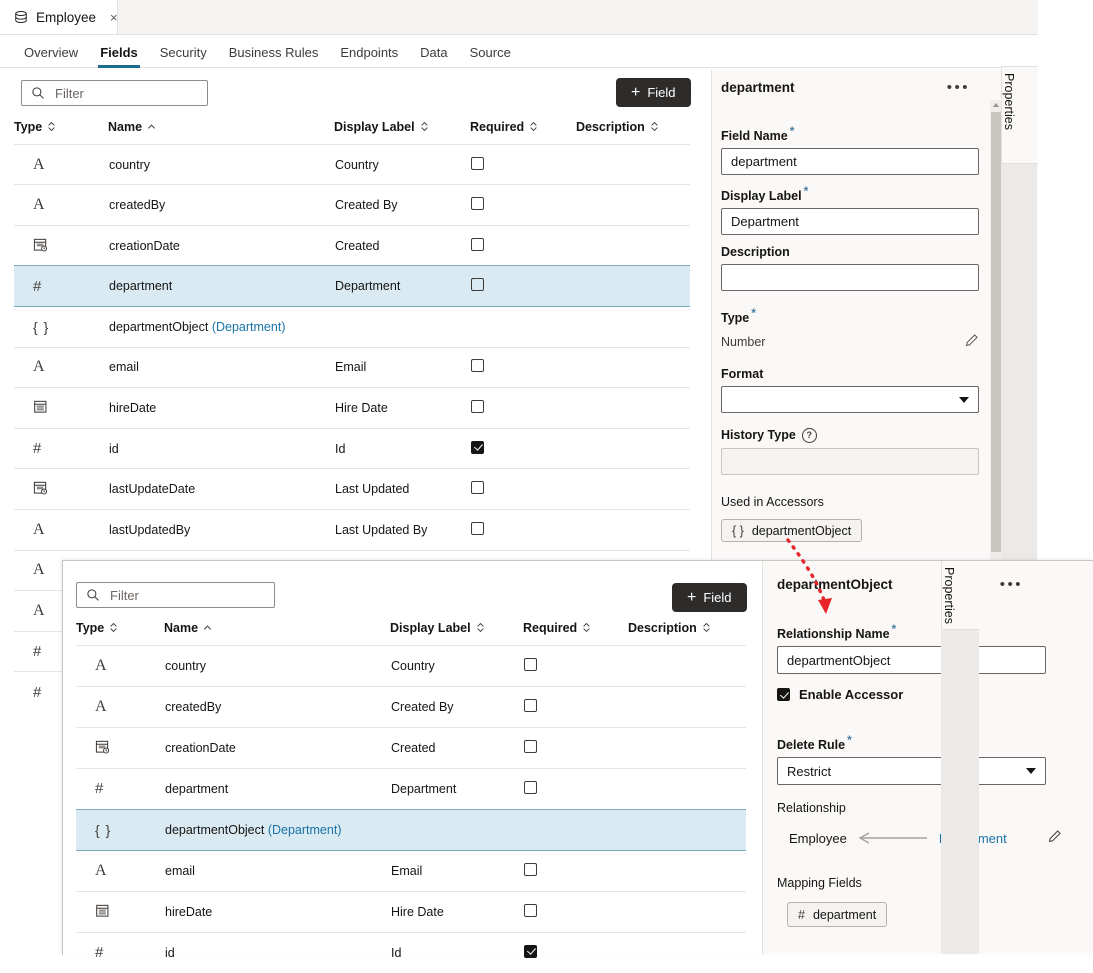 This screenshot has width=1093, height=973. What do you see at coordinates (850, 462) in the screenshot?
I see `history-type-input` at bounding box center [850, 462].